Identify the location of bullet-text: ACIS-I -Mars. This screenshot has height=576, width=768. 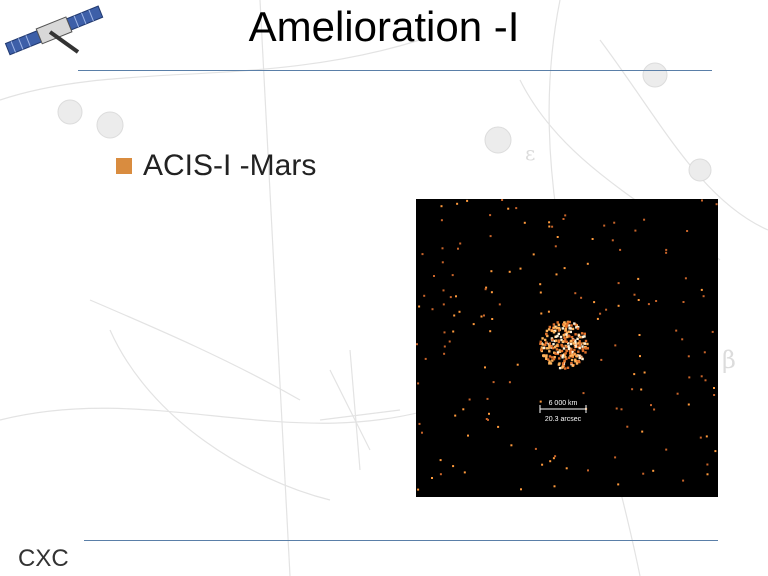
(230, 165).